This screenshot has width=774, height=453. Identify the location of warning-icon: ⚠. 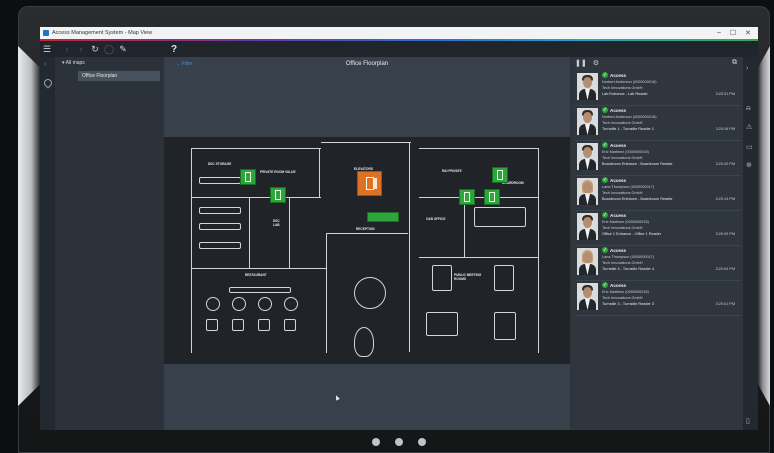
(749, 127).